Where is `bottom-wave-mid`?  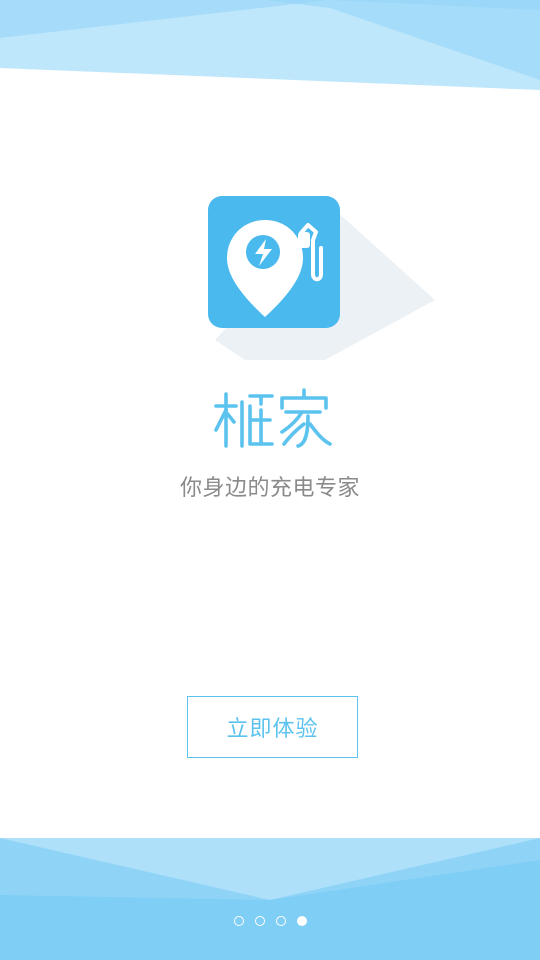
bottom-wave-mid is located at coordinates (270, 899).